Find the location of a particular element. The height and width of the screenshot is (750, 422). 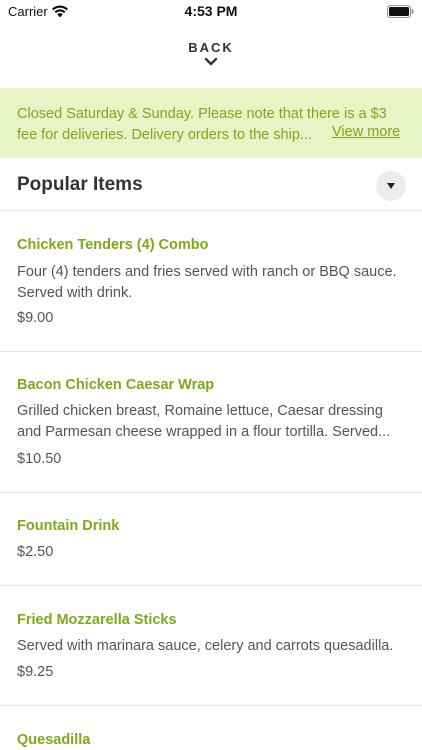

item-price: $9.00 is located at coordinates (35, 318).